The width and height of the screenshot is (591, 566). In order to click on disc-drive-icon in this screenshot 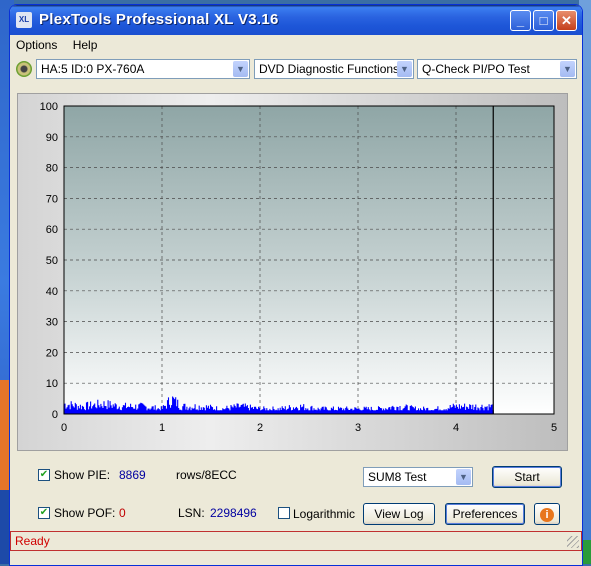, I will do `click(24, 69)`.